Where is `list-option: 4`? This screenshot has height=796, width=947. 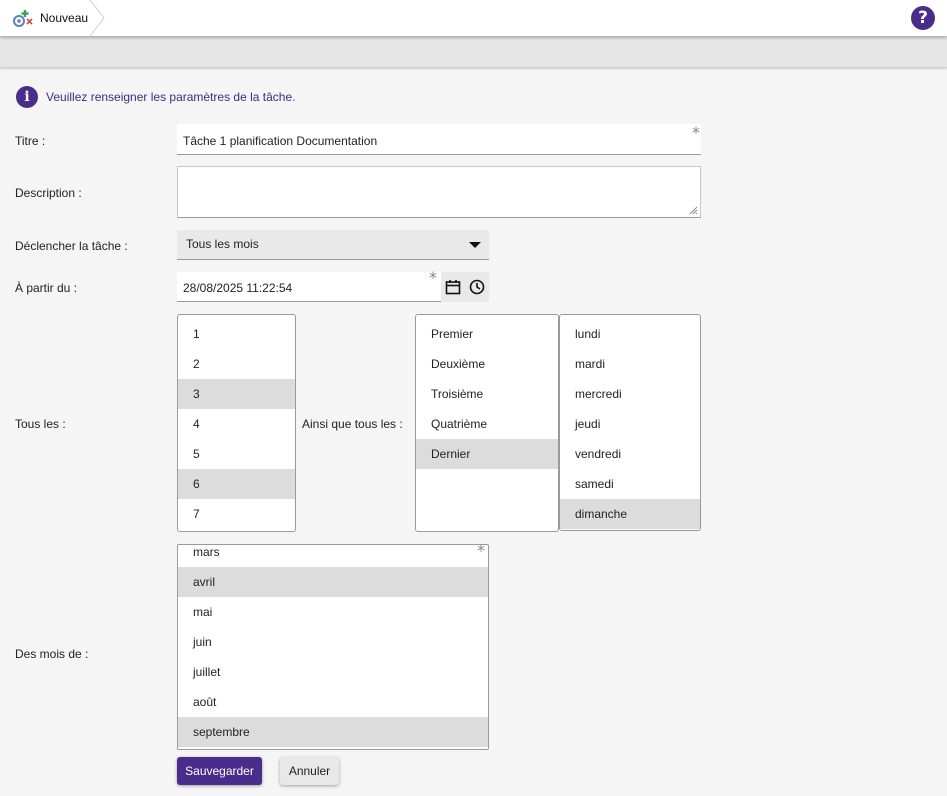 list-option: 4 is located at coordinates (236, 424).